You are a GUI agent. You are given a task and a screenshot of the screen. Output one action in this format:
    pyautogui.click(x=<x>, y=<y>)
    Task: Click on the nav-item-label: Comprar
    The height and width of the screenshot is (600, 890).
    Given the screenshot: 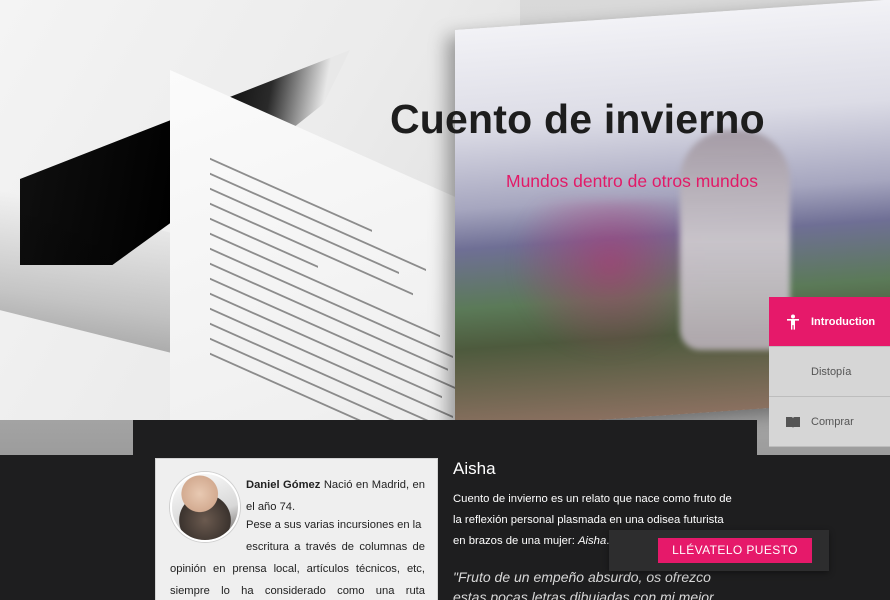 What is the action you would take?
    pyautogui.click(x=832, y=421)
    